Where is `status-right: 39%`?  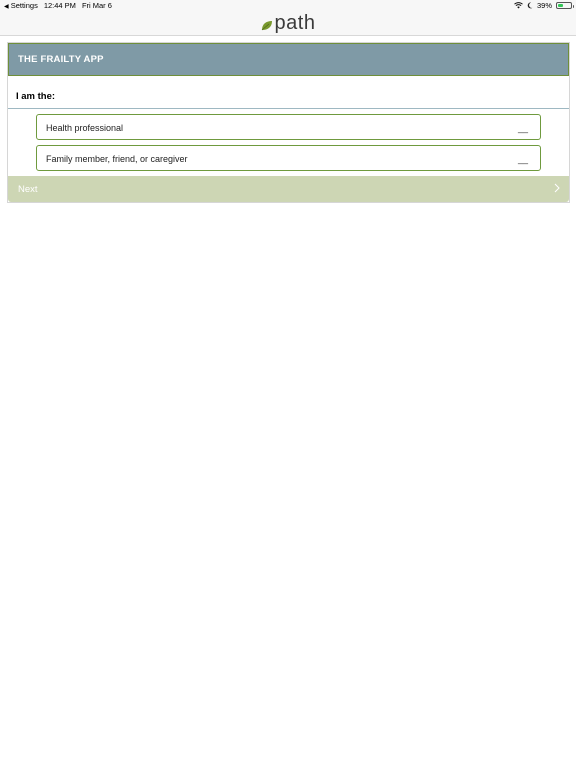 status-right: 39% is located at coordinates (544, 5).